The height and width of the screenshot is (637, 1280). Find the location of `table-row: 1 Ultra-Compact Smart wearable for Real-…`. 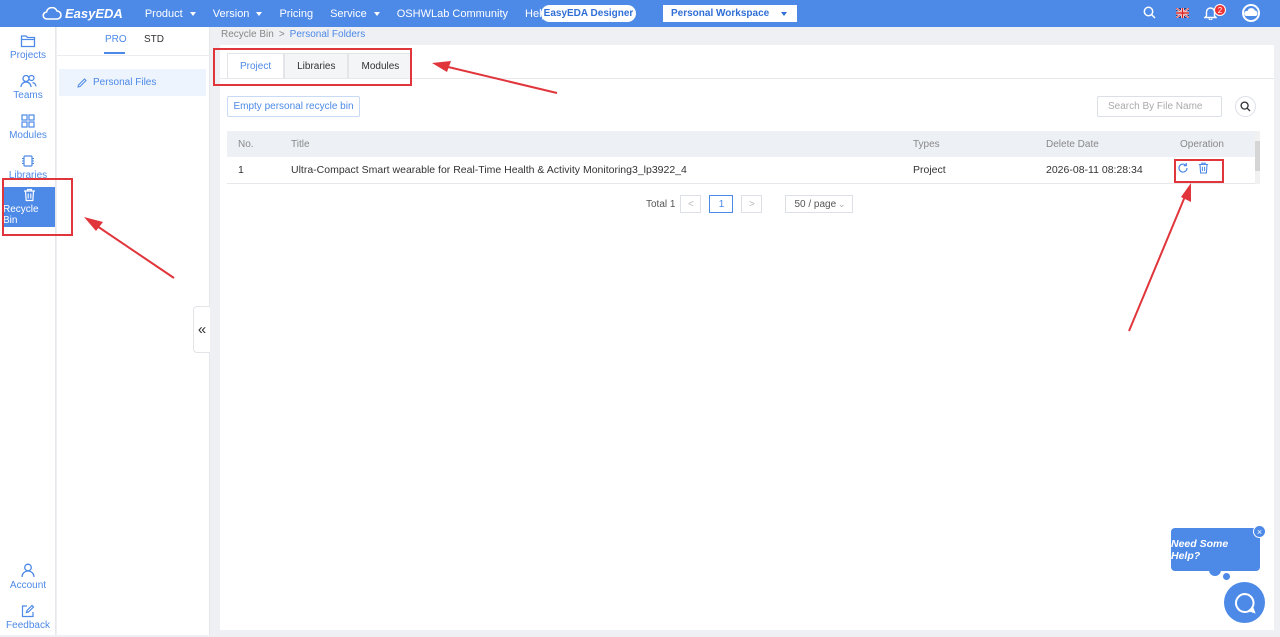

table-row: 1 Ultra-Compact Smart wearable for Real-… is located at coordinates (743, 170).